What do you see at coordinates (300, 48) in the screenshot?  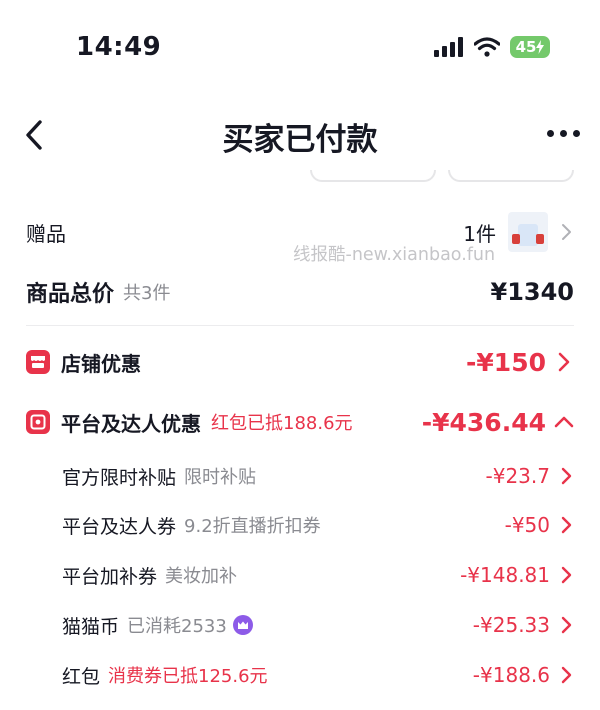 I see `status-bar: 14:49 45` at bounding box center [300, 48].